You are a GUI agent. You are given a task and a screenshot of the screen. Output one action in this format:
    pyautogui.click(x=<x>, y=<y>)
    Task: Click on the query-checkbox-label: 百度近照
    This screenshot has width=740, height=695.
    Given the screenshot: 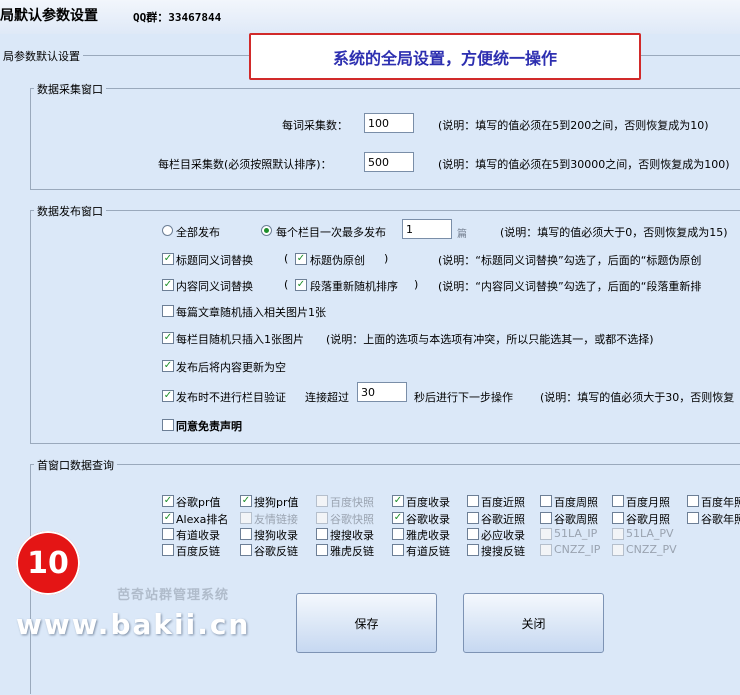 What is the action you would take?
    pyautogui.click(x=503, y=502)
    